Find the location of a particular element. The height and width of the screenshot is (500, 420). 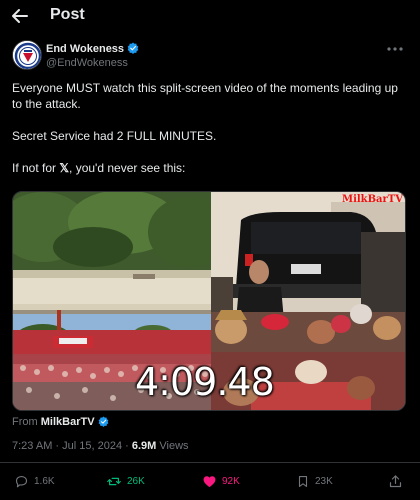

post-date: Jul 15, 2024 is located at coordinates (92, 446).